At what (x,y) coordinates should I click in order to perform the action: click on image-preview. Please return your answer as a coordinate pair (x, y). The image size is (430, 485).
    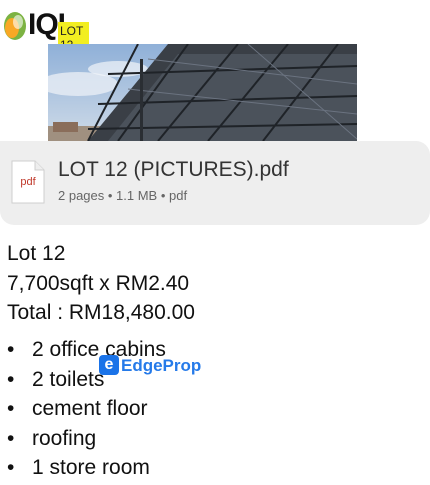
    Looking at the image, I should click on (202, 92).